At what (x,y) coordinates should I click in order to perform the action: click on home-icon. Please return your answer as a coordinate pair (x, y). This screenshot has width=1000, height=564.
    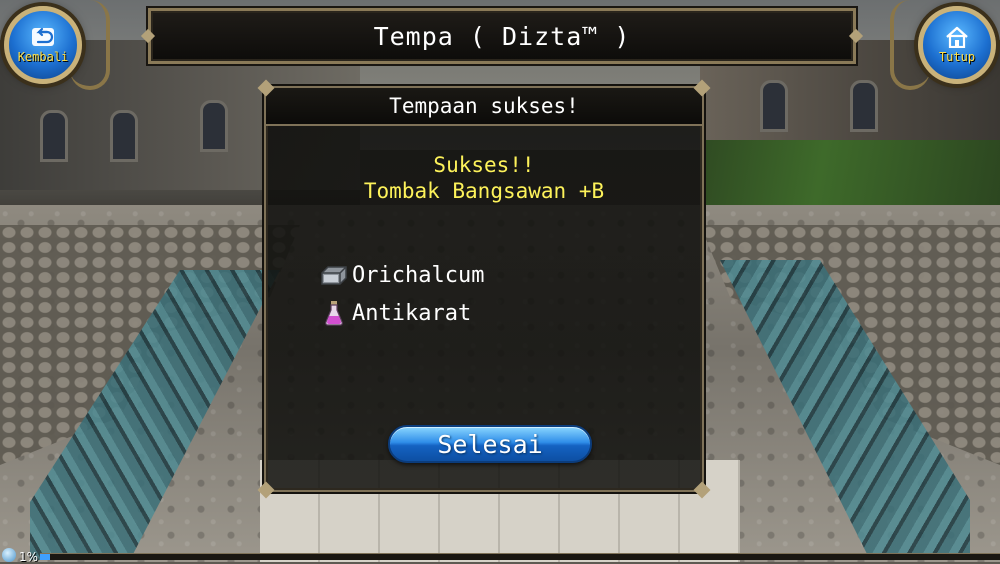
    Looking at the image, I should click on (957, 37).